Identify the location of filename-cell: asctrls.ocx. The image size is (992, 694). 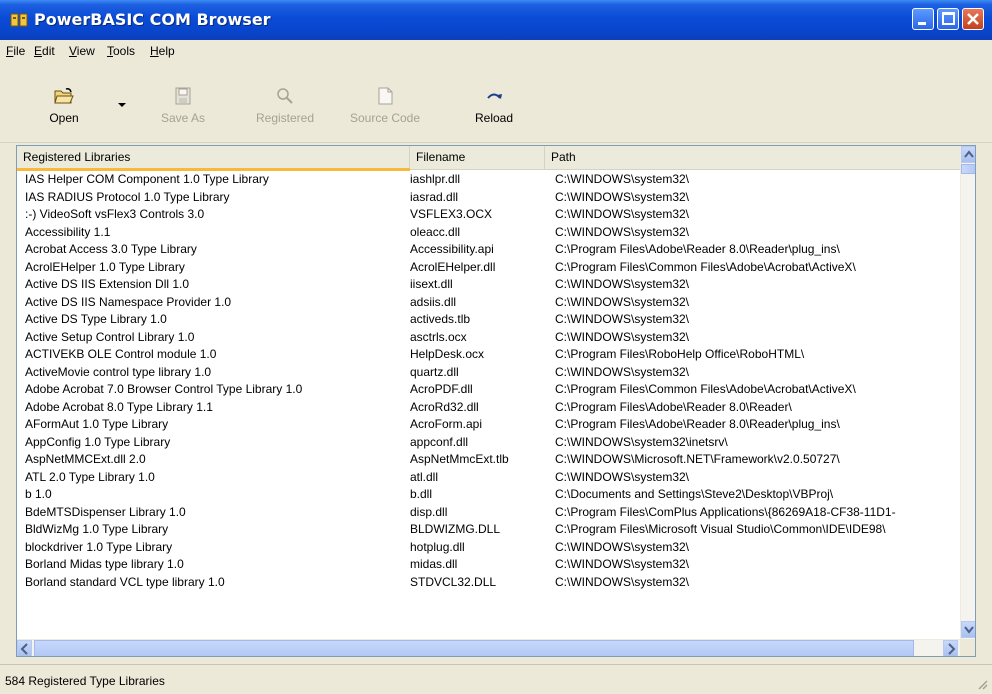
(438, 336).